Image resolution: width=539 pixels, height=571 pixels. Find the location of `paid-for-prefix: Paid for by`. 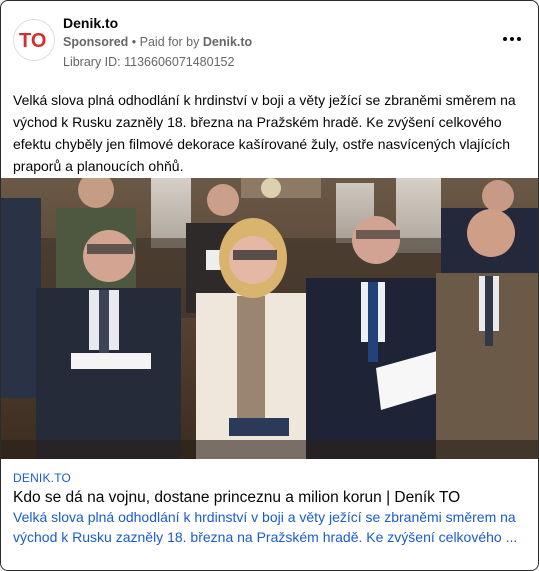

paid-for-prefix: Paid for by is located at coordinates (171, 42).